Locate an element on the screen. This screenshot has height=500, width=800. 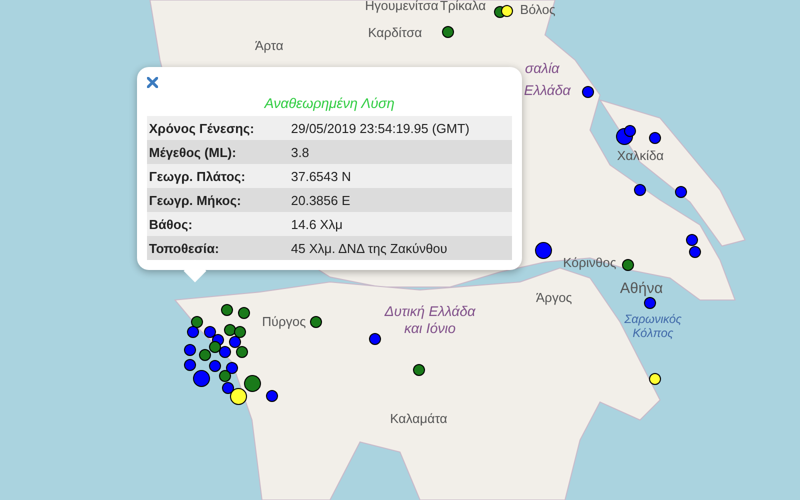
region-label: Δυτική Ελλάδα και Ιόνιο is located at coordinates (429, 320).